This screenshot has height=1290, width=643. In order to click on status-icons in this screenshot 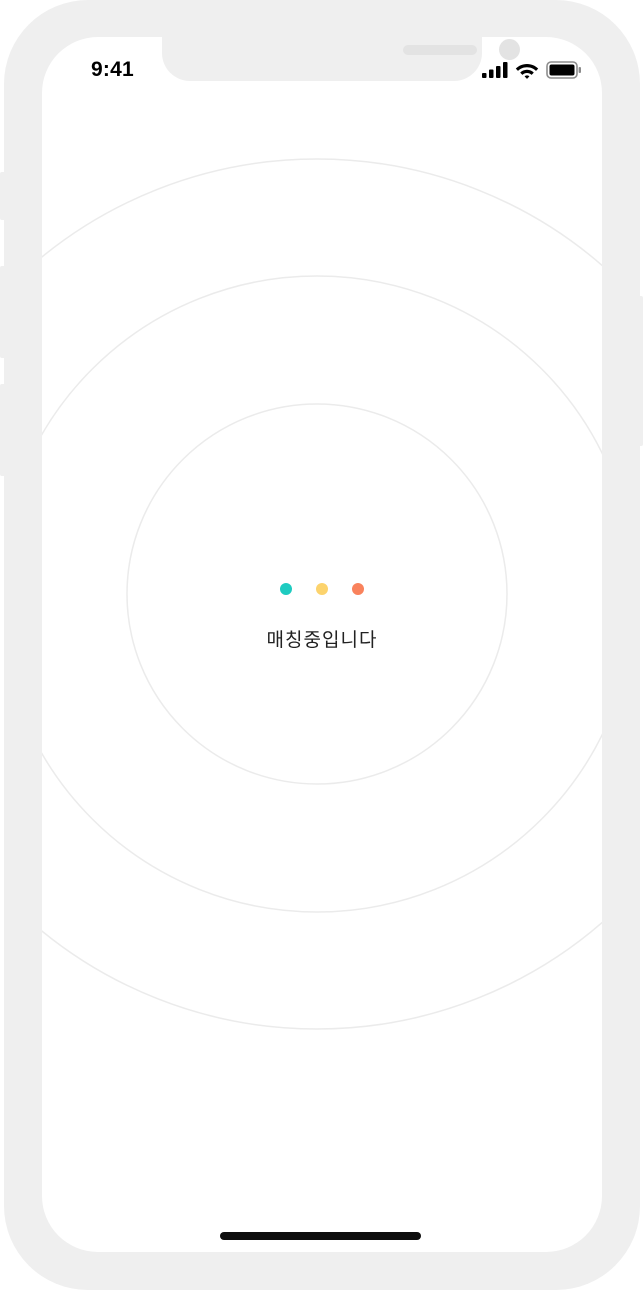, I will do `click(532, 70)`.